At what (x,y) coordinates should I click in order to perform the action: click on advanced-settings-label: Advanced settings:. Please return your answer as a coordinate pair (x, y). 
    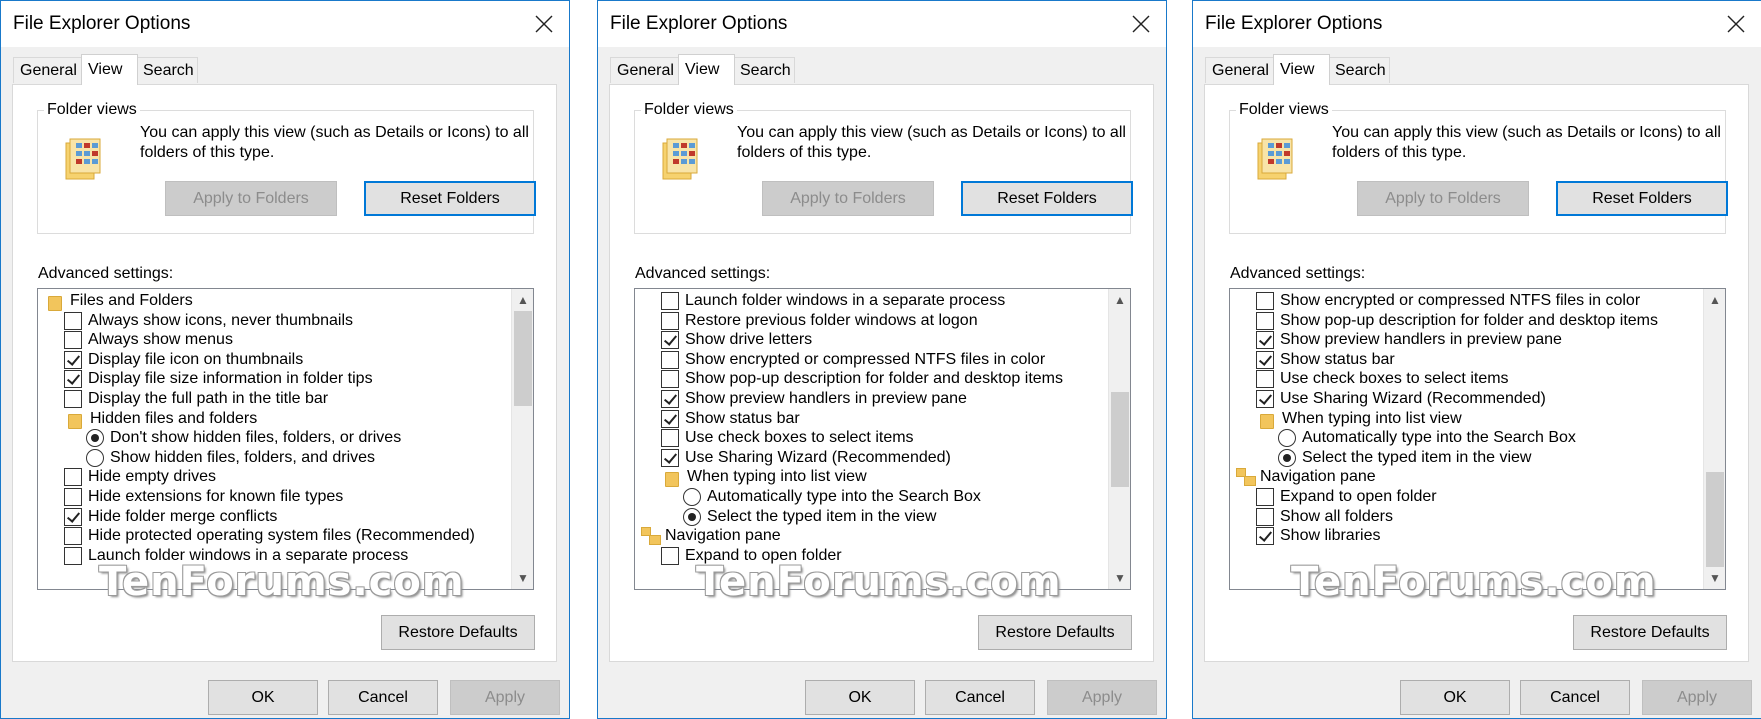
    Looking at the image, I should click on (106, 273).